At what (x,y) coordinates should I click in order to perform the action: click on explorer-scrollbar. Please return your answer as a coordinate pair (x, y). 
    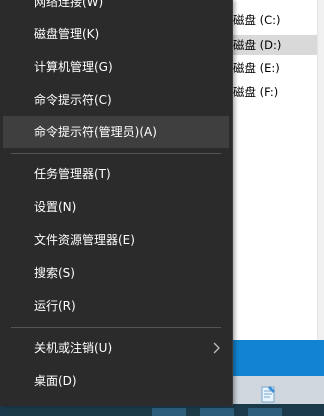
    Looking at the image, I should click on (320, 170).